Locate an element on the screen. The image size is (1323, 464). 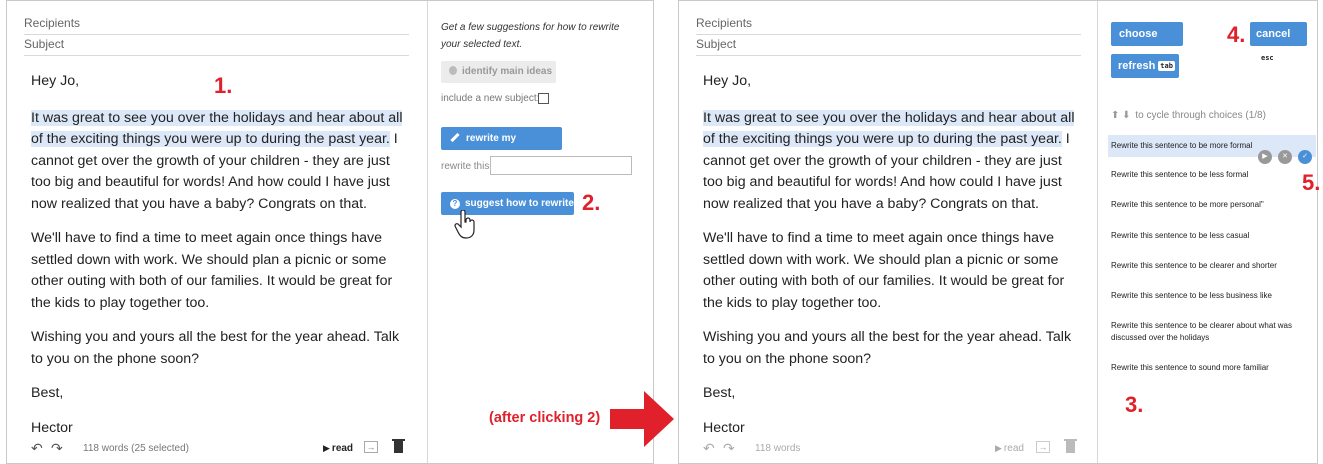
rewrite-this-input is located at coordinates (561, 165).